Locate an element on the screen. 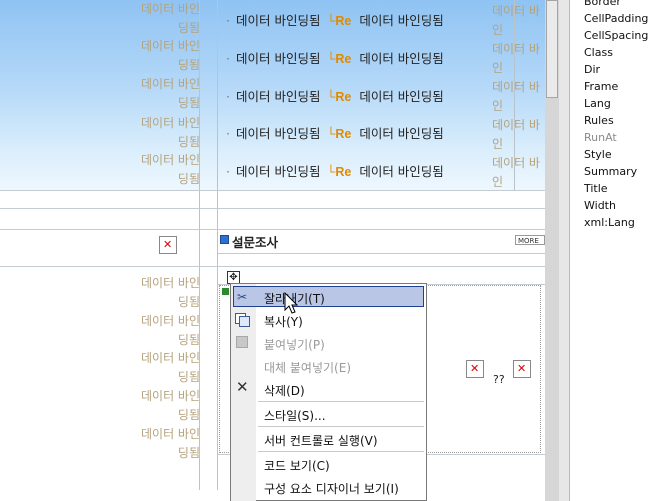 The width and height of the screenshot is (652, 501). property-item: Frame is located at coordinates (601, 86).